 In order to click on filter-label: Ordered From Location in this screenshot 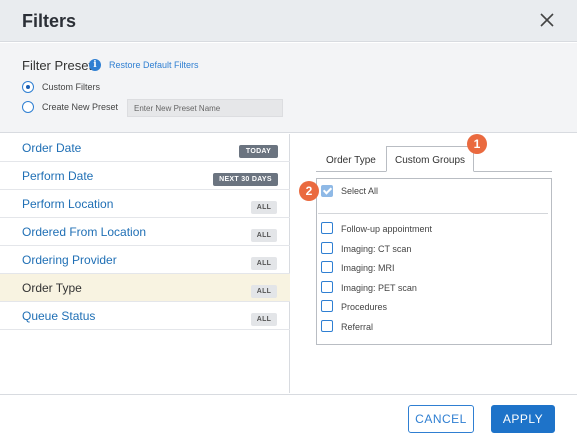, I will do `click(84, 232)`.